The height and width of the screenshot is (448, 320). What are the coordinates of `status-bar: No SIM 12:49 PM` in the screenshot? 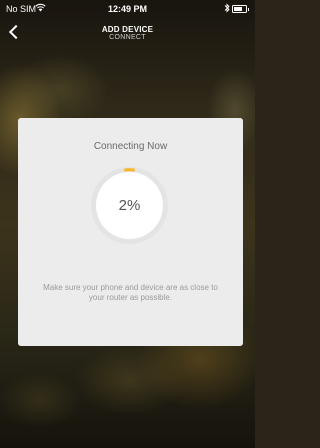 It's located at (127, 9).